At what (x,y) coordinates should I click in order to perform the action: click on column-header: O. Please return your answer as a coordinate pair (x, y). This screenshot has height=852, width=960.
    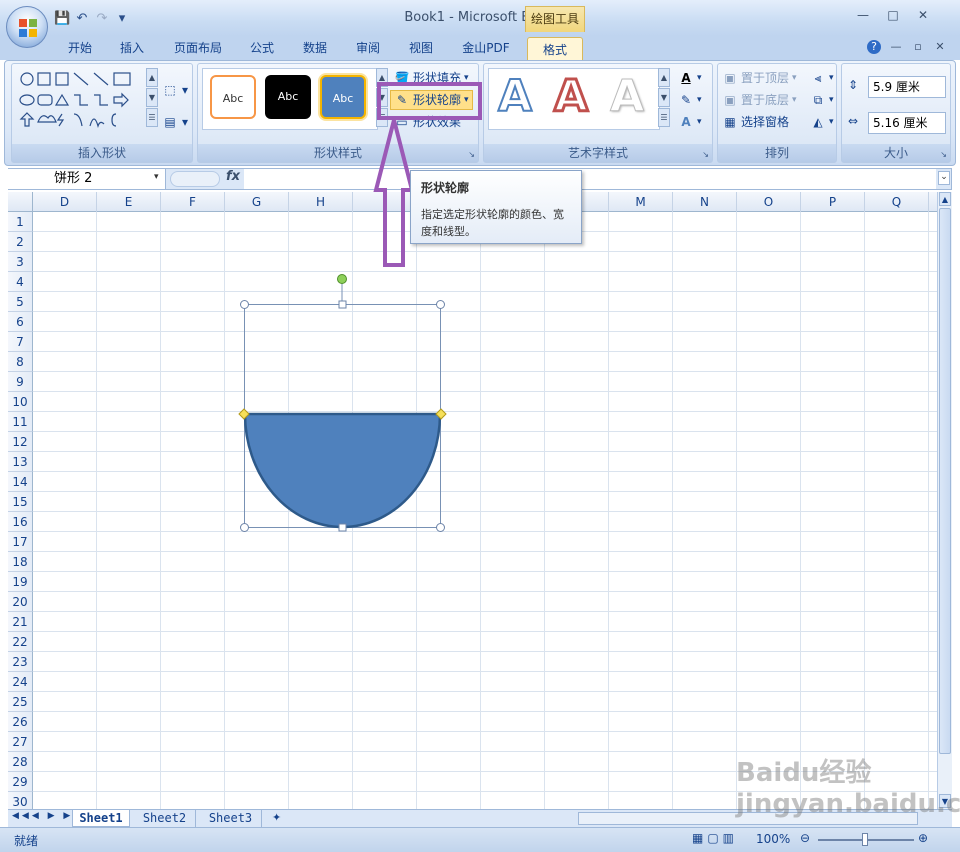
    Looking at the image, I should click on (769, 202).